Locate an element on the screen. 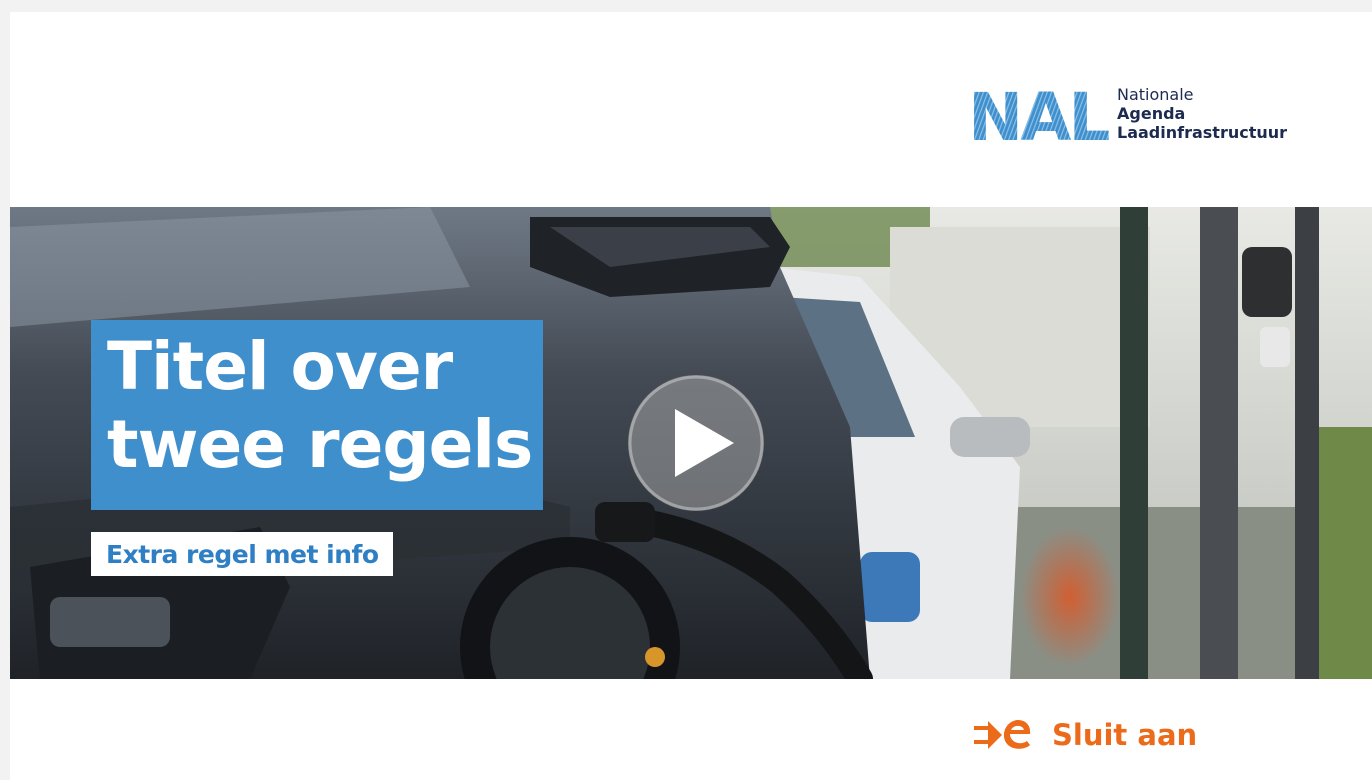 This screenshot has height=780, width=1372. hero-subtitle-box: Extra regel met info is located at coordinates (242, 554).